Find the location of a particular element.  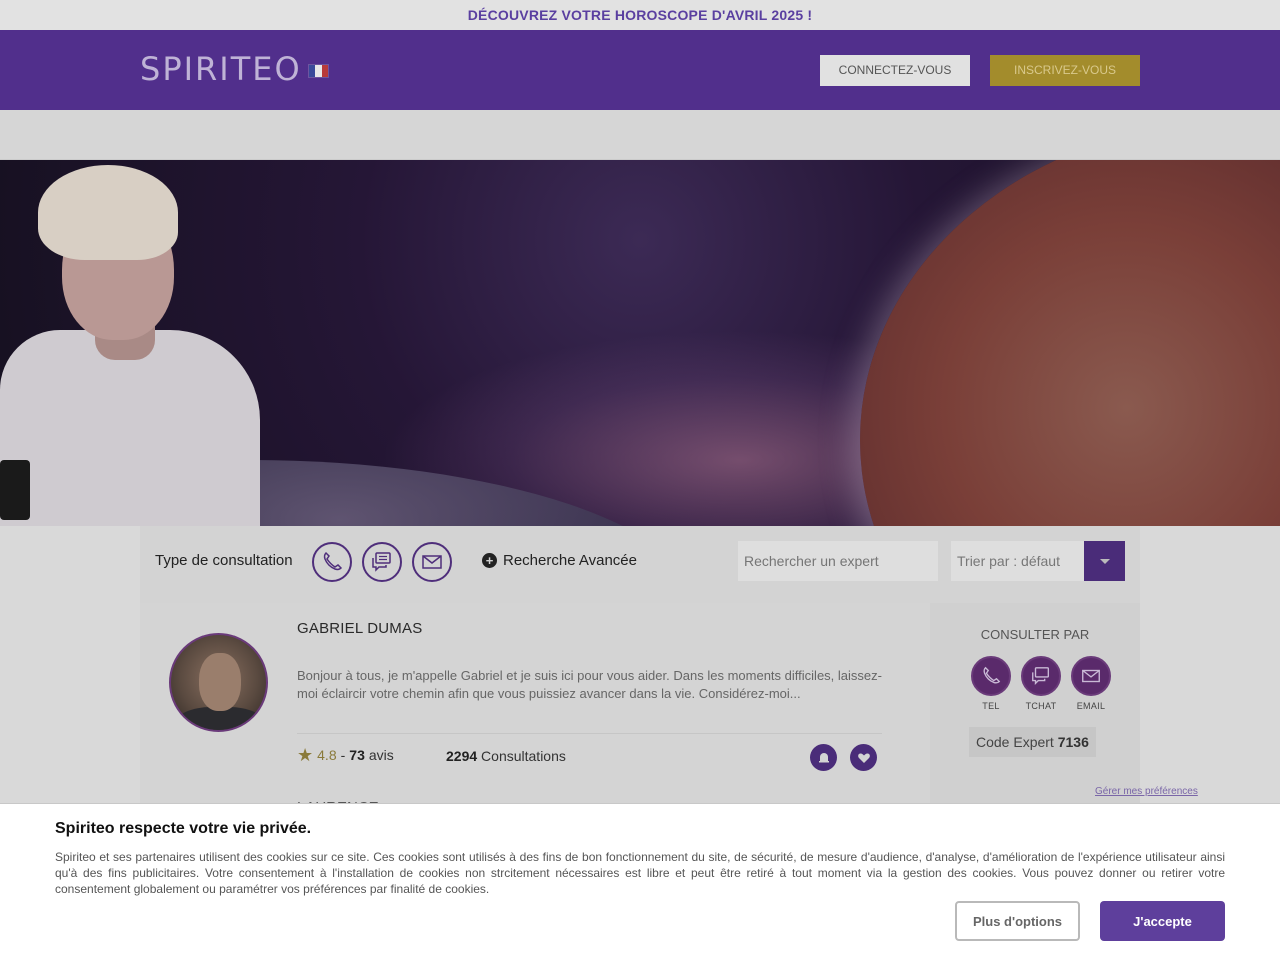

consultations-label: Consultations is located at coordinates (523, 756).